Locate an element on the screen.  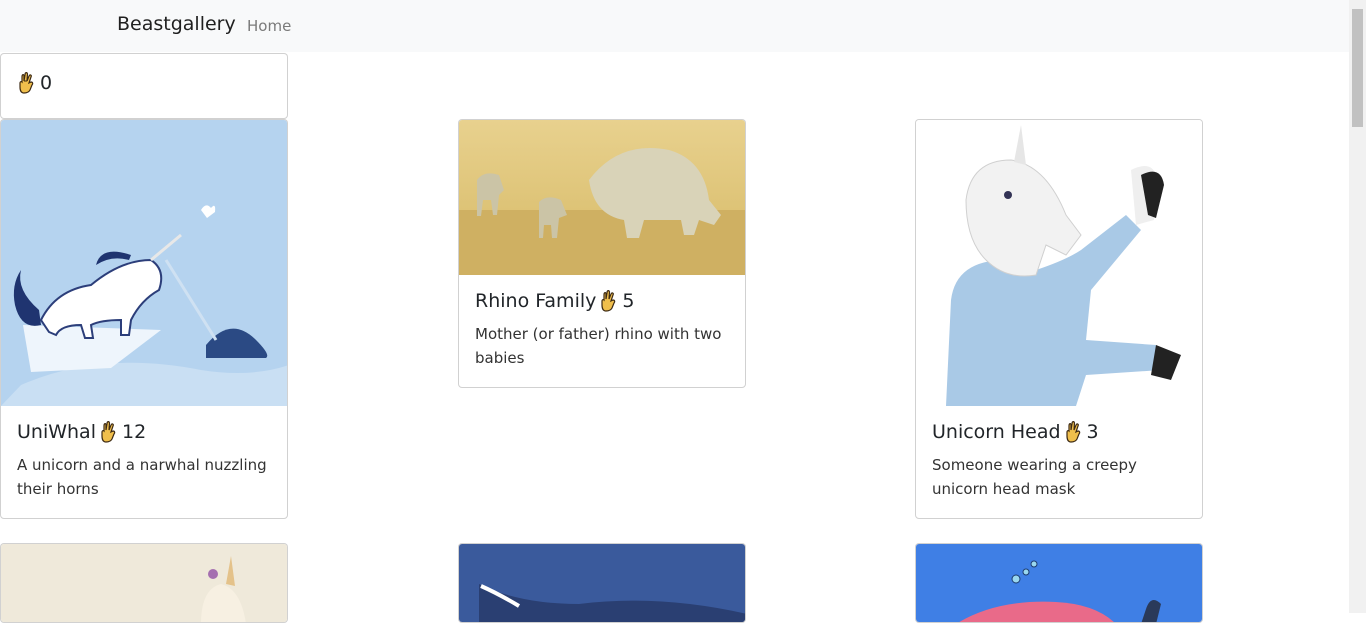
shark-image is located at coordinates (602, 583).